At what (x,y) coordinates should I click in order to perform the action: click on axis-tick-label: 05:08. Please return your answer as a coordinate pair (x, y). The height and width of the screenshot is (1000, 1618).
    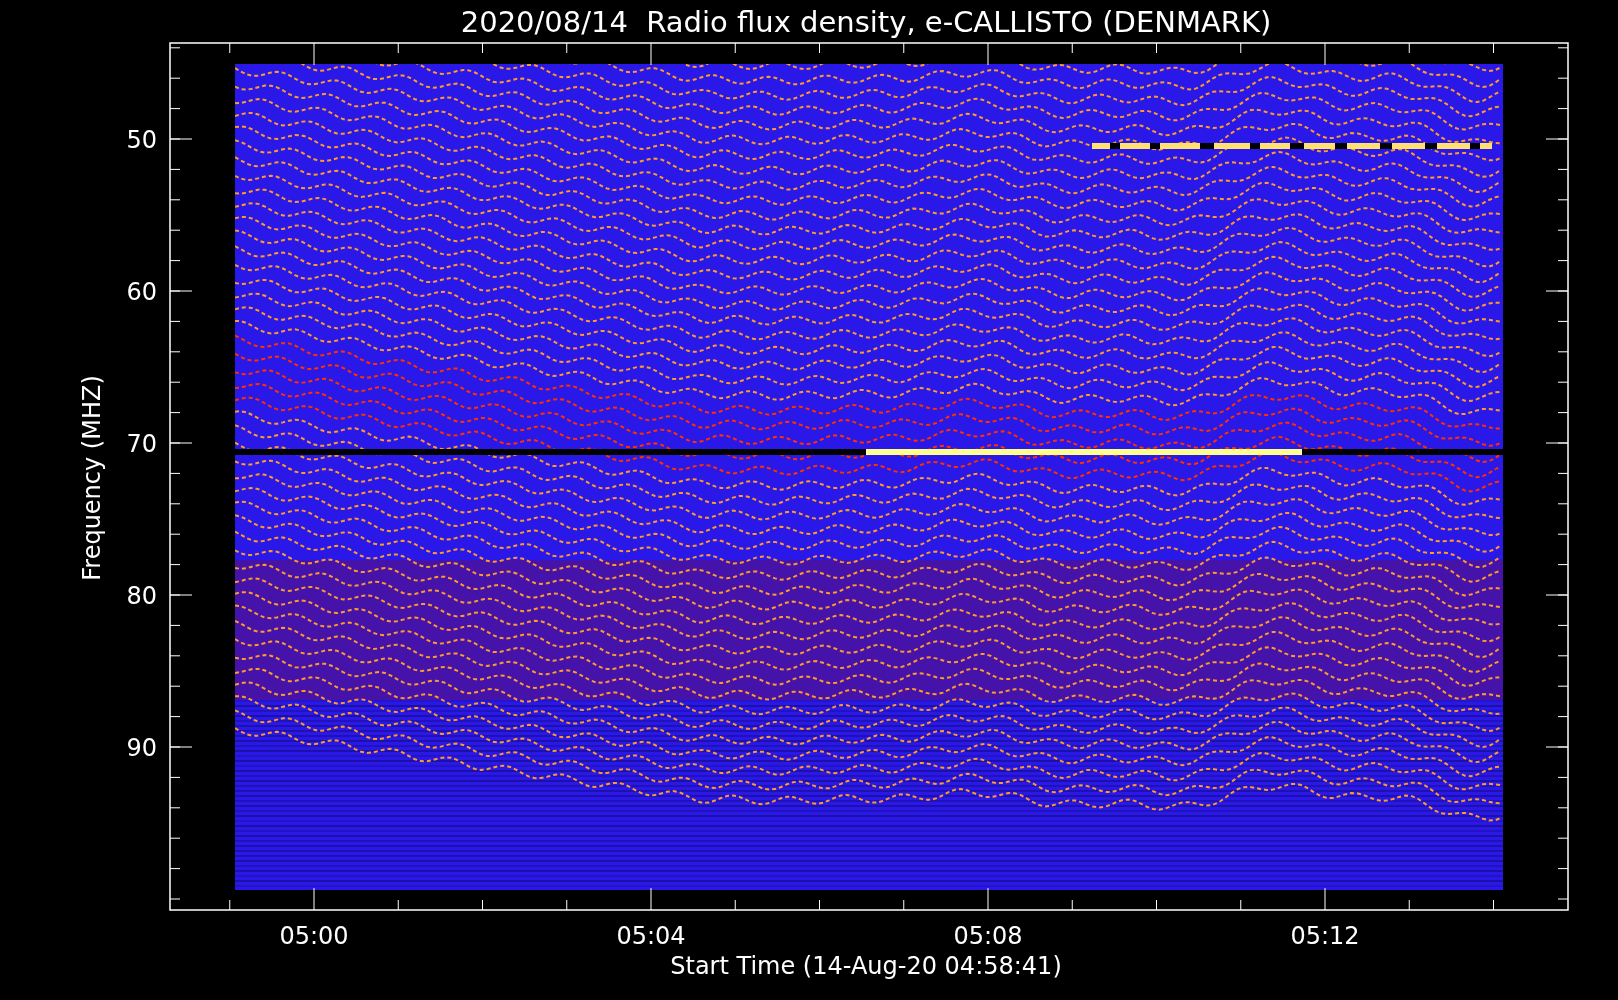
    Looking at the image, I should click on (988, 936).